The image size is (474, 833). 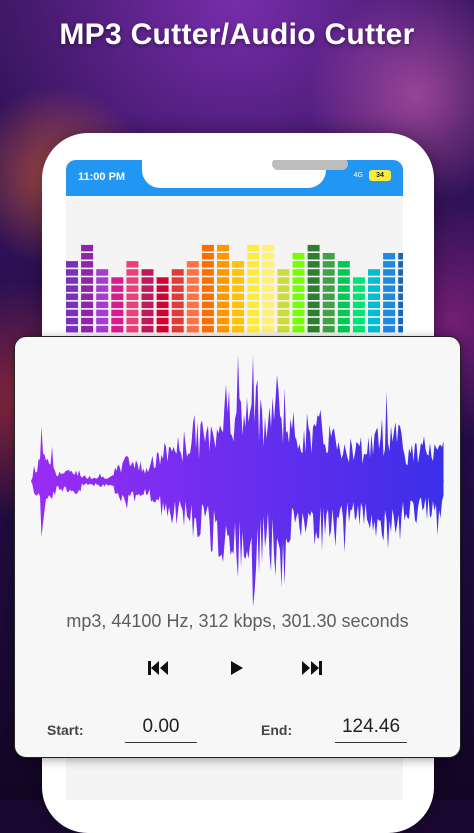 What do you see at coordinates (234, 178) in the screenshot?
I see `status-bar: 11:00 PM 4G 34` at bounding box center [234, 178].